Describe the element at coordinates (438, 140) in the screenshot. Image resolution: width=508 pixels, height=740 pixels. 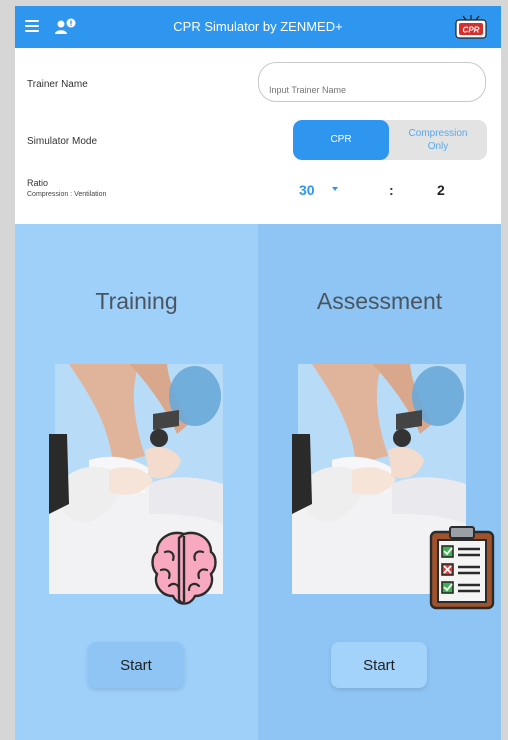
I see `mode-compression-only-button: Compression Only` at that location.